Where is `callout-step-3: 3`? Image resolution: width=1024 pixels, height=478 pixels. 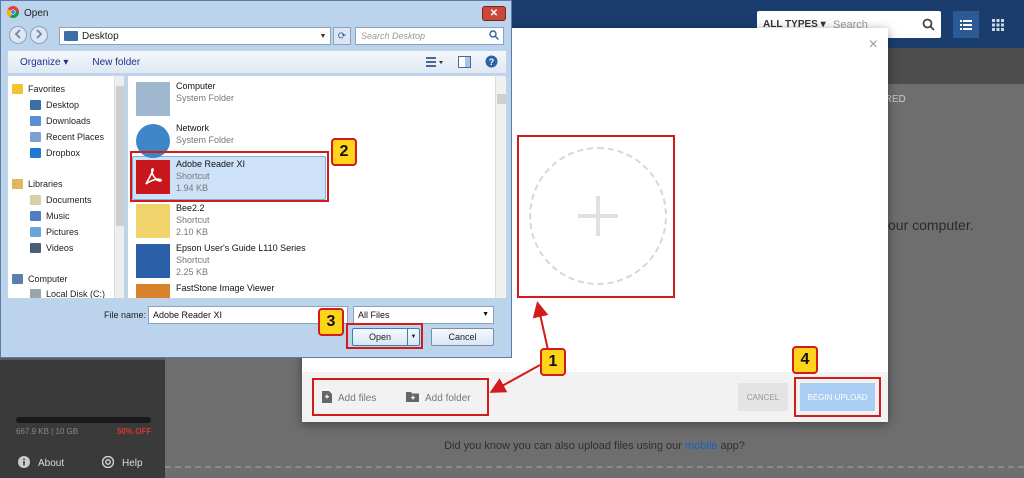 callout-step-3: 3 is located at coordinates (331, 322).